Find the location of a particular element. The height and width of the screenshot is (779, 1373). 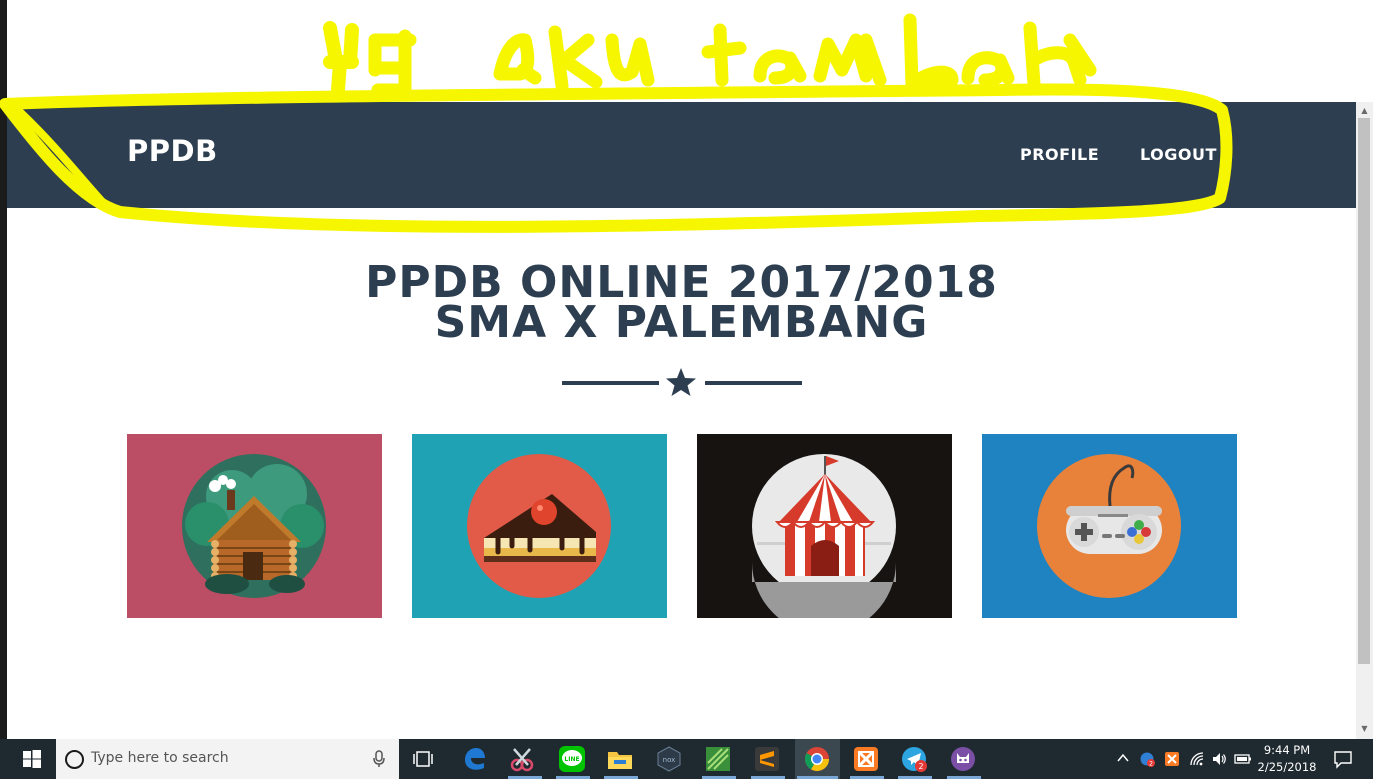

game-controller-icon is located at coordinates (1109, 526).